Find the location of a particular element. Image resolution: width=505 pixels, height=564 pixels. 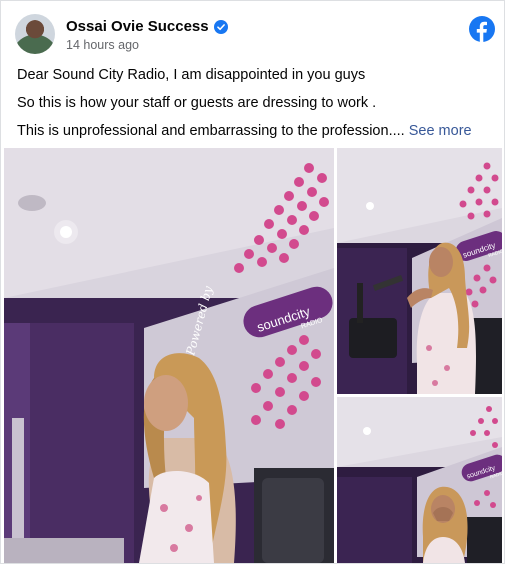

post-timestamp: 14 hours ago is located at coordinates (102, 45).